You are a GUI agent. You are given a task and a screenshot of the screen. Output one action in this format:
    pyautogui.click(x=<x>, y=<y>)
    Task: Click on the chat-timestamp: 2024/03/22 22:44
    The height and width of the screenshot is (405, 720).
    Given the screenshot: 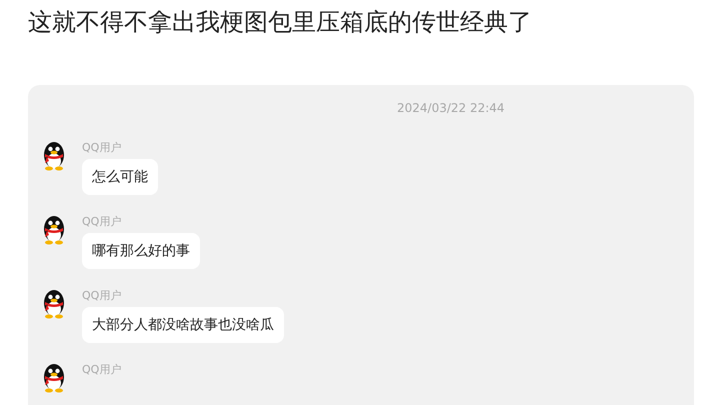 What is the action you would take?
    pyautogui.click(x=451, y=108)
    